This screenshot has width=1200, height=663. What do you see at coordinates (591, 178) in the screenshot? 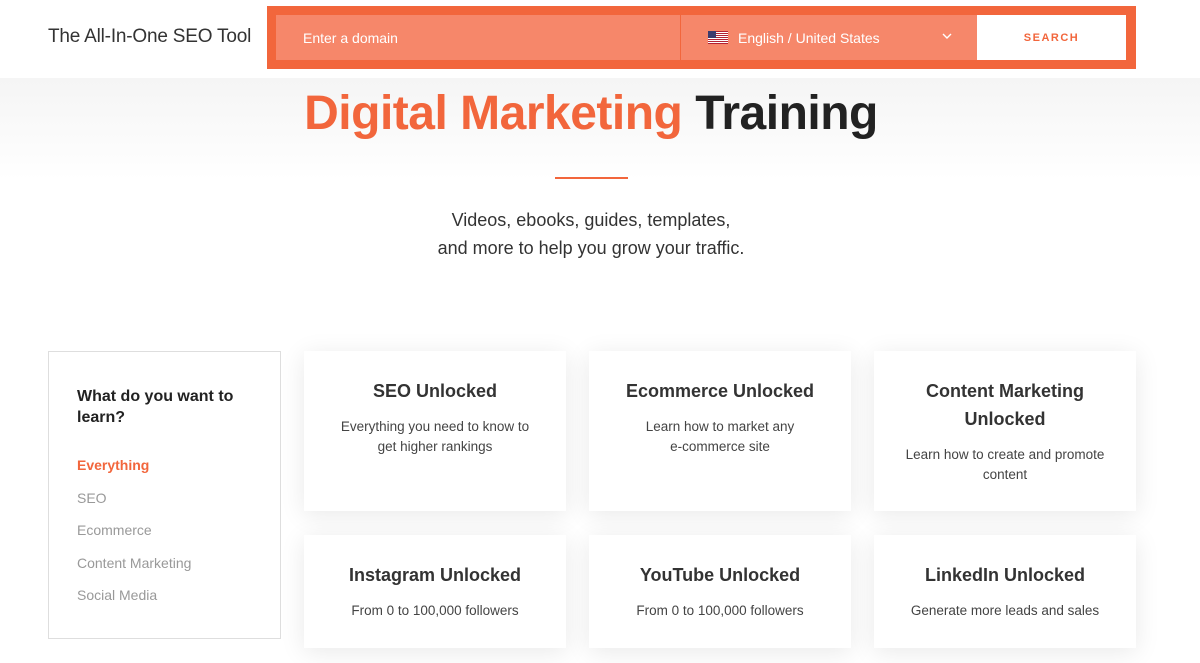
I see `title-divider` at bounding box center [591, 178].